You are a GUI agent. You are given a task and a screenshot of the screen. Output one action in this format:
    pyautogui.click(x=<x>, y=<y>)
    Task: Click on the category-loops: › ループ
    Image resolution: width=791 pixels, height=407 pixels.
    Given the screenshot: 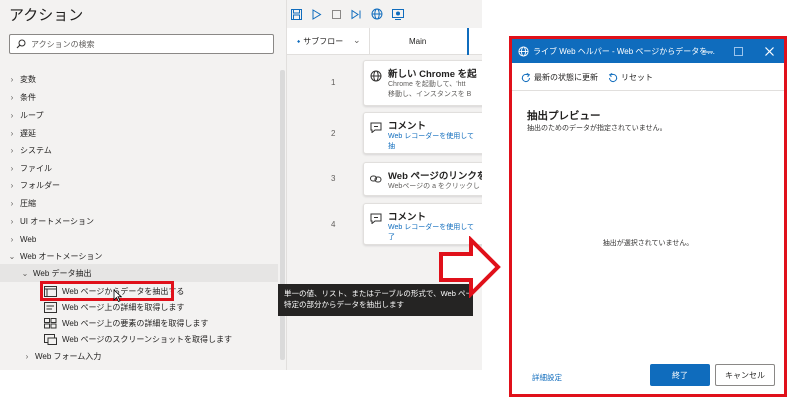 What is the action you would take?
    pyautogui.click(x=25, y=115)
    